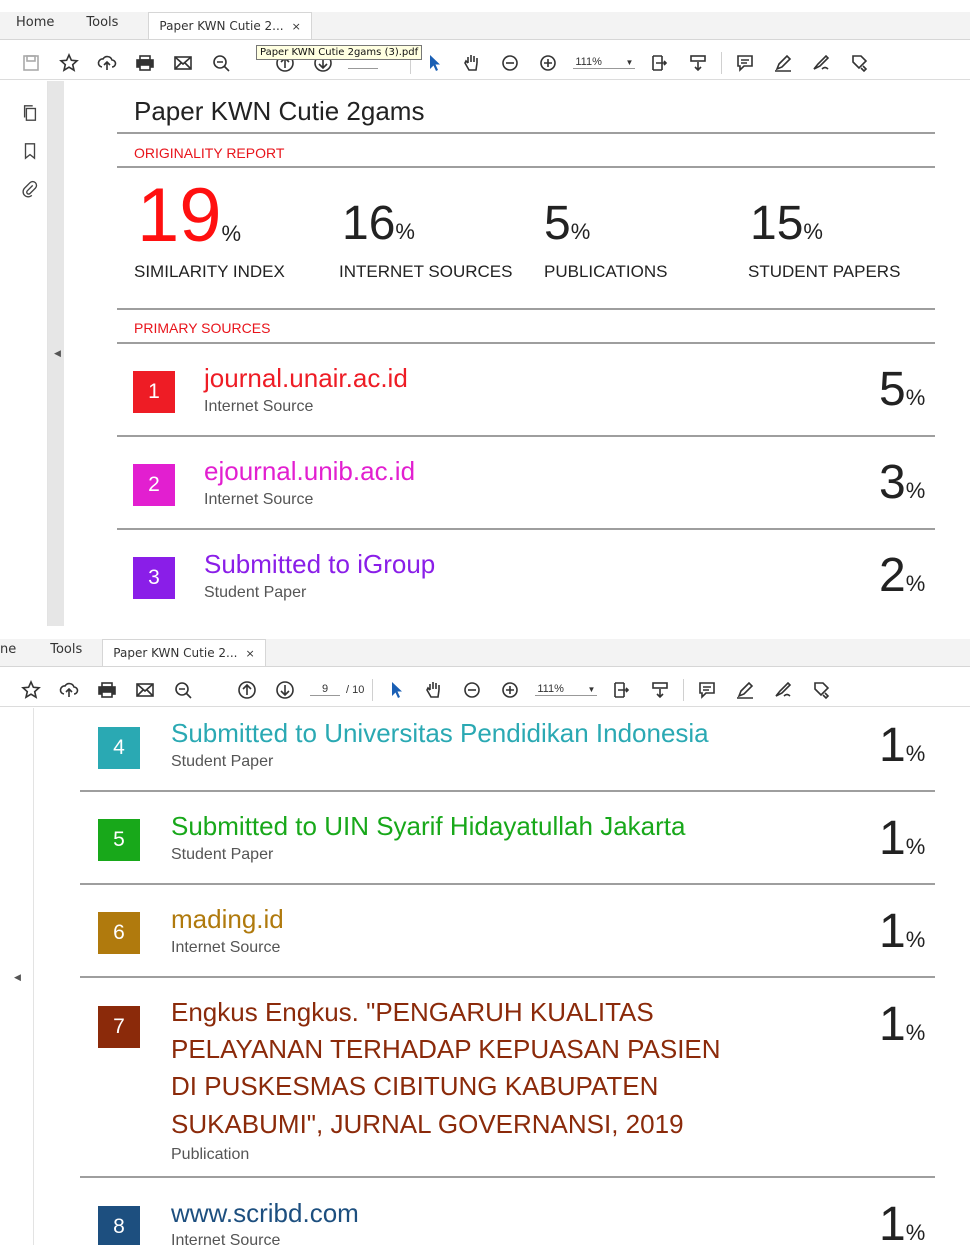  I want to click on envelope-icon, so click(183, 62).